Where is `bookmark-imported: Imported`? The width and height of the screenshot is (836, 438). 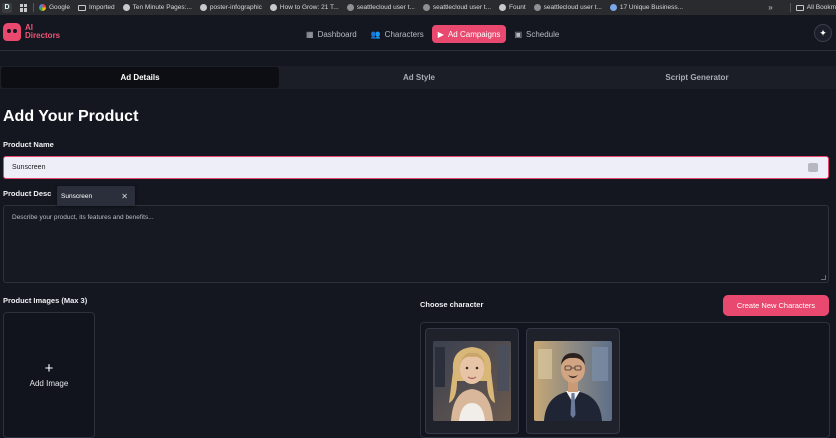 bookmark-imported: Imported is located at coordinates (96, 7).